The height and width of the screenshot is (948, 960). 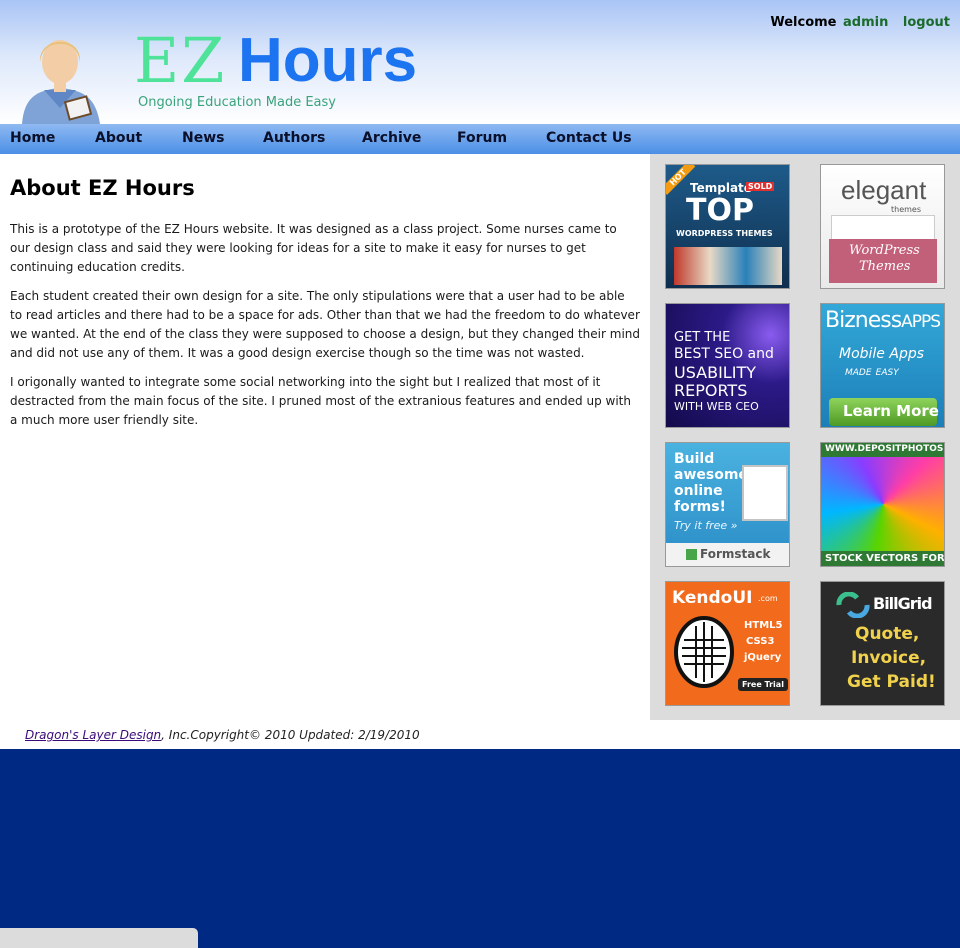 What do you see at coordinates (589, 138) in the screenshot?
I see `nav-item-contact-us: Contact Us` at bounding box center [589, 138].